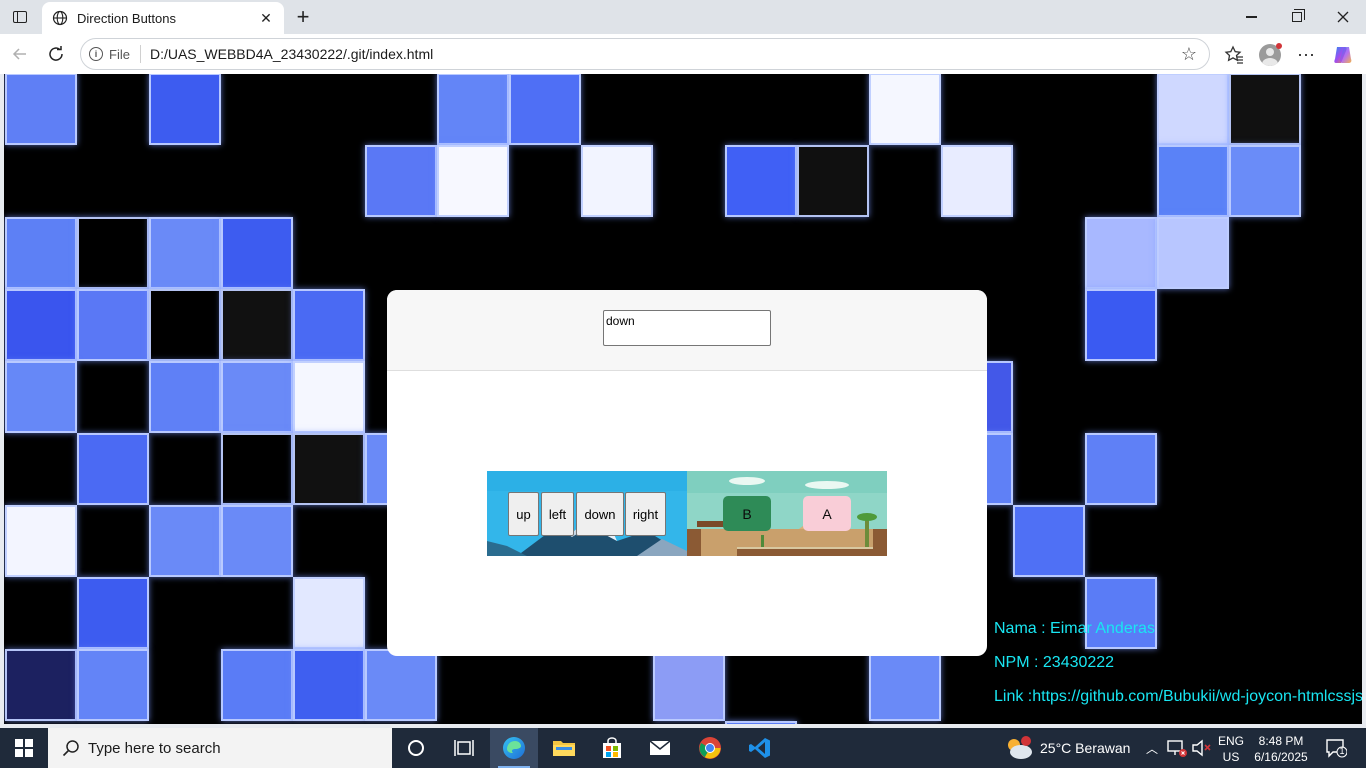 The image size is (1366, 768). Describe the element at coordinates (1234, 55) in the screenshot. I see `favorites-icon` at that location.